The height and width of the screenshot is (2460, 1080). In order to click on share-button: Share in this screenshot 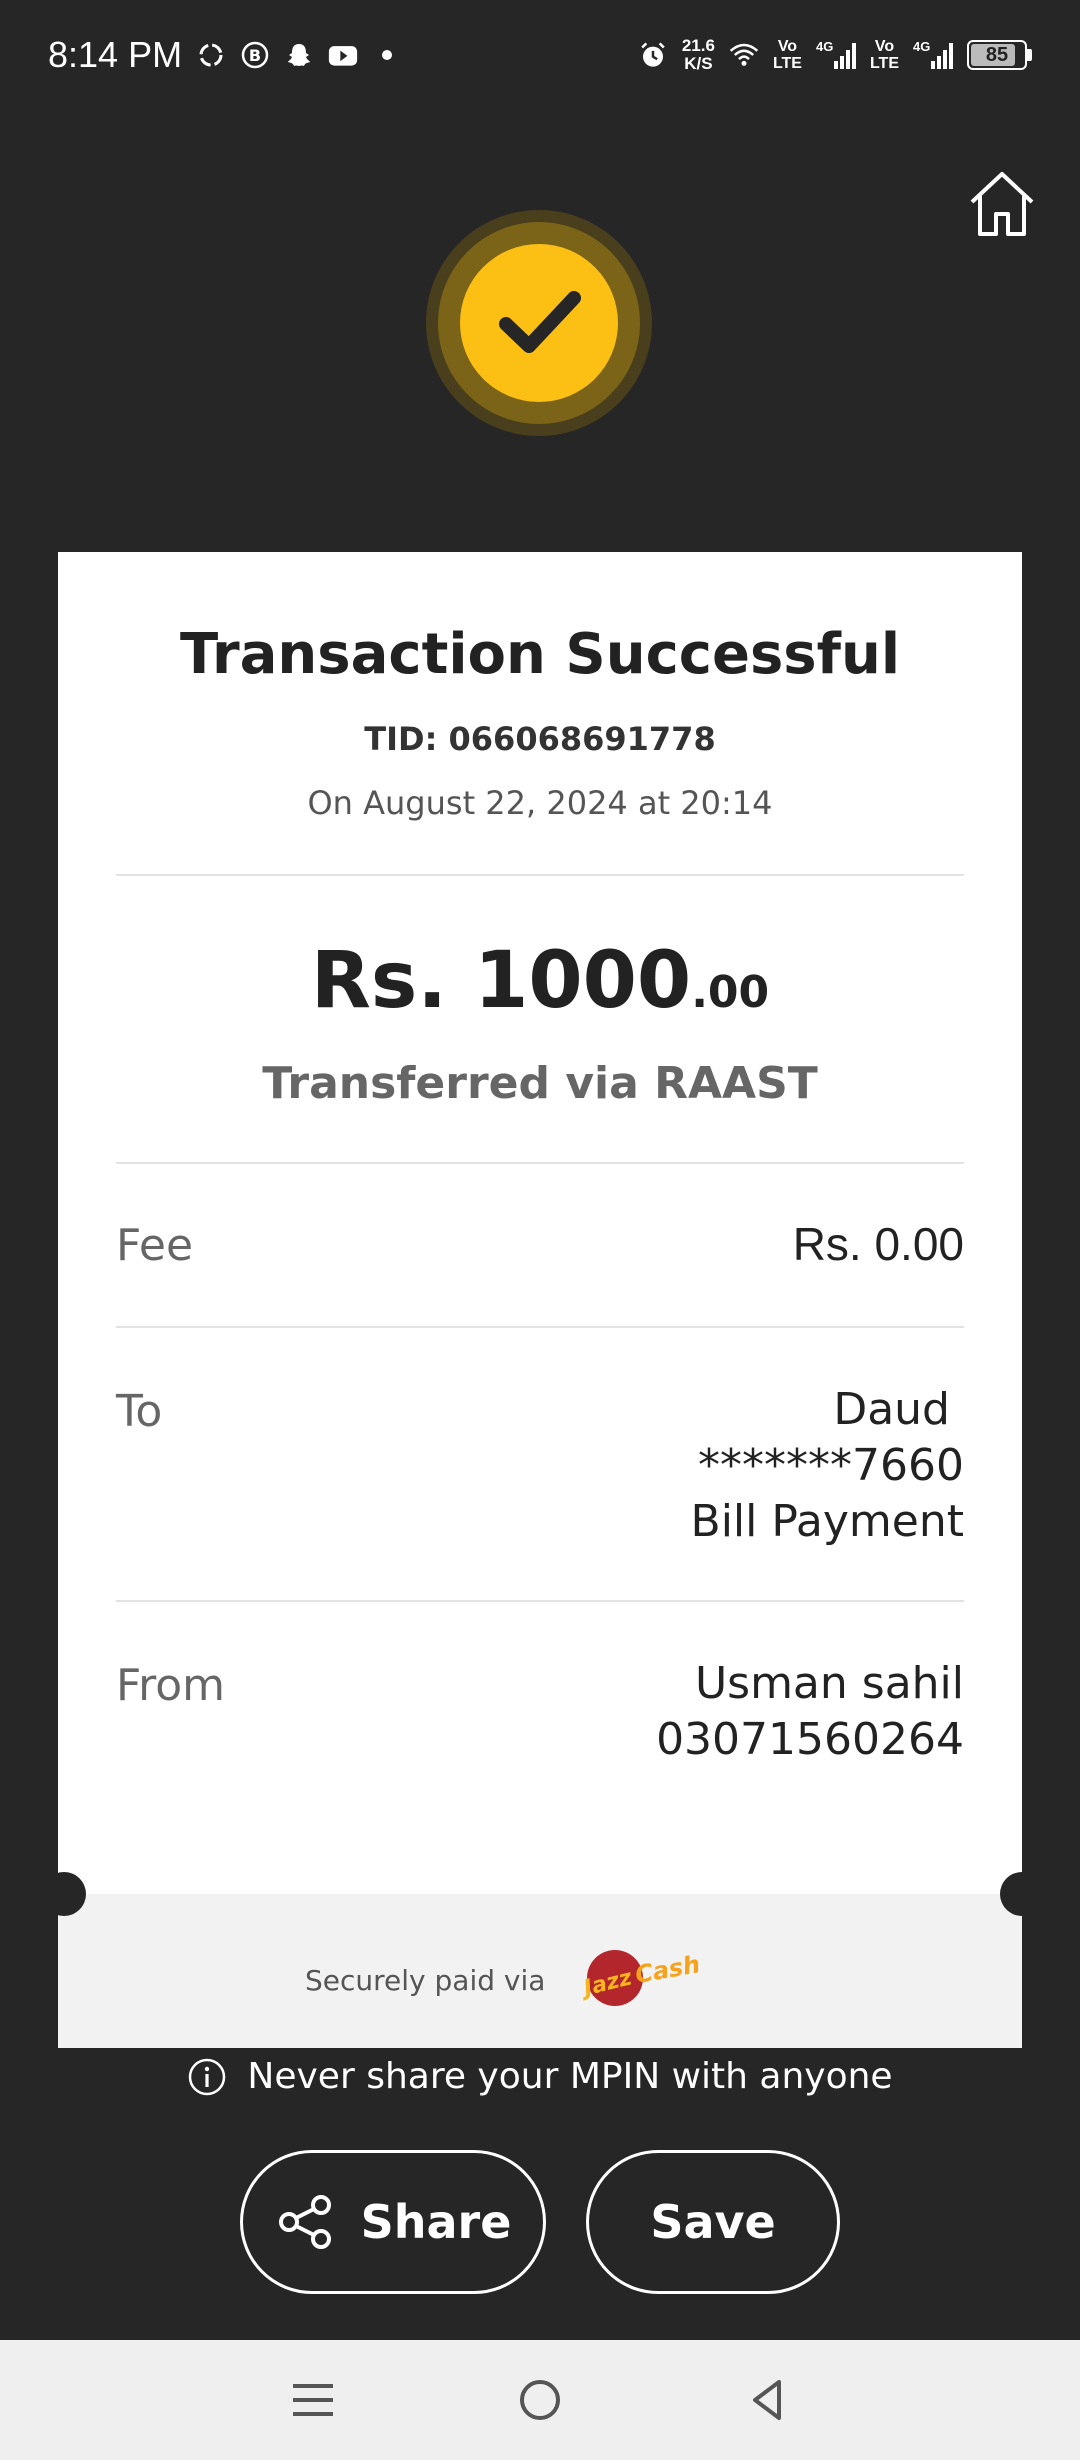, I will do `click(393, 2222)`.